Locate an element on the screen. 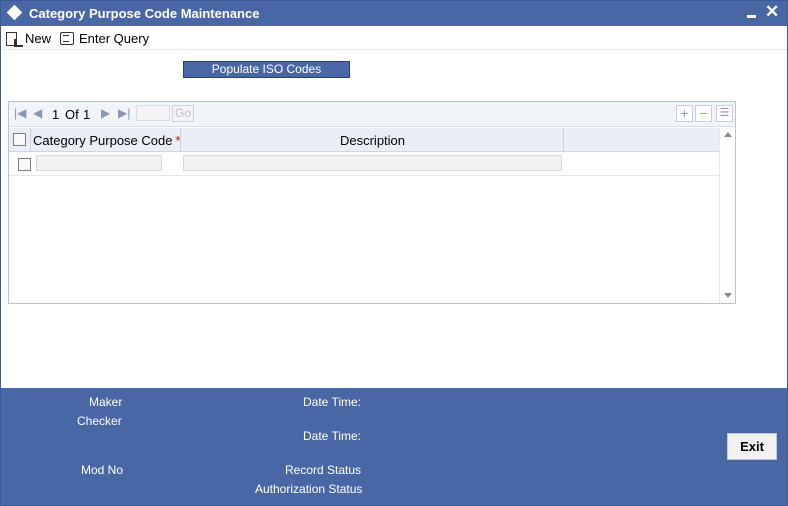  go-button: Go is located at coordinates (183, 113).